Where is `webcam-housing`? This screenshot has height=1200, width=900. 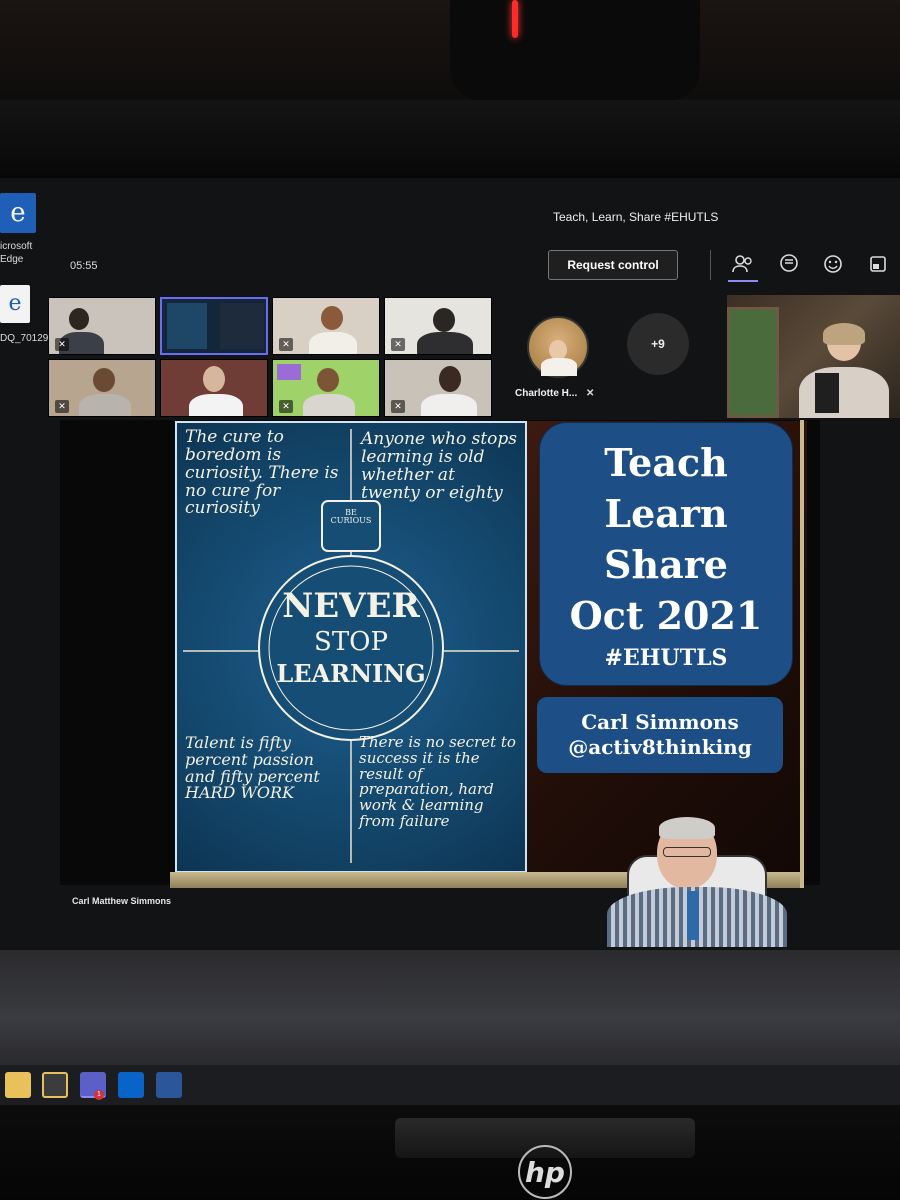
webcam-housing is located at coordinates (575, 50).